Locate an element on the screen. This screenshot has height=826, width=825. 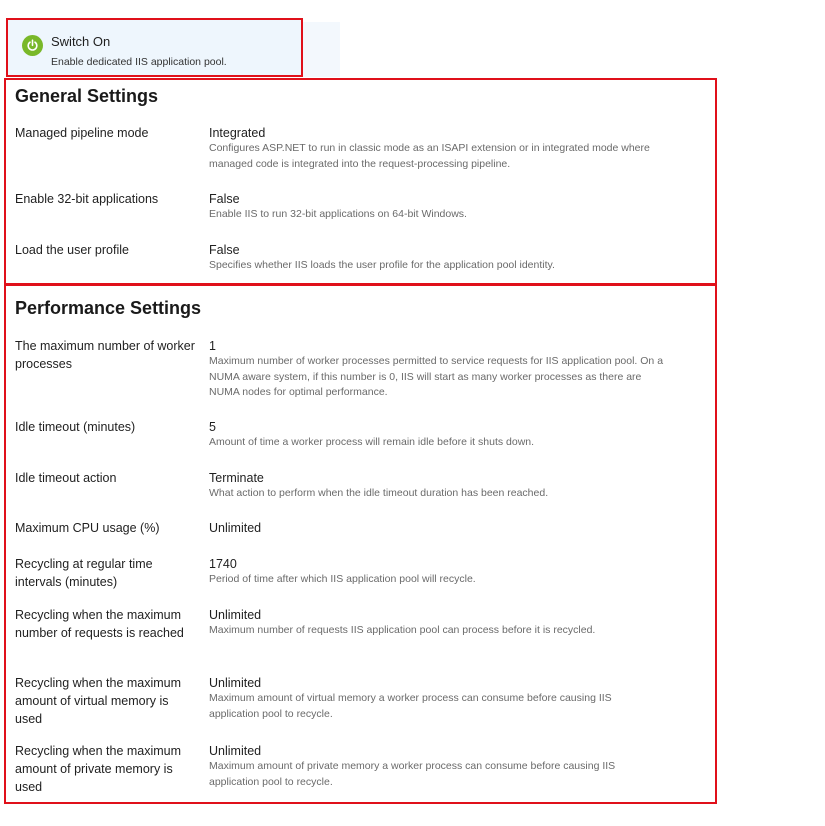
setting-label: Load the user profile is located at coordinates (72, 250).